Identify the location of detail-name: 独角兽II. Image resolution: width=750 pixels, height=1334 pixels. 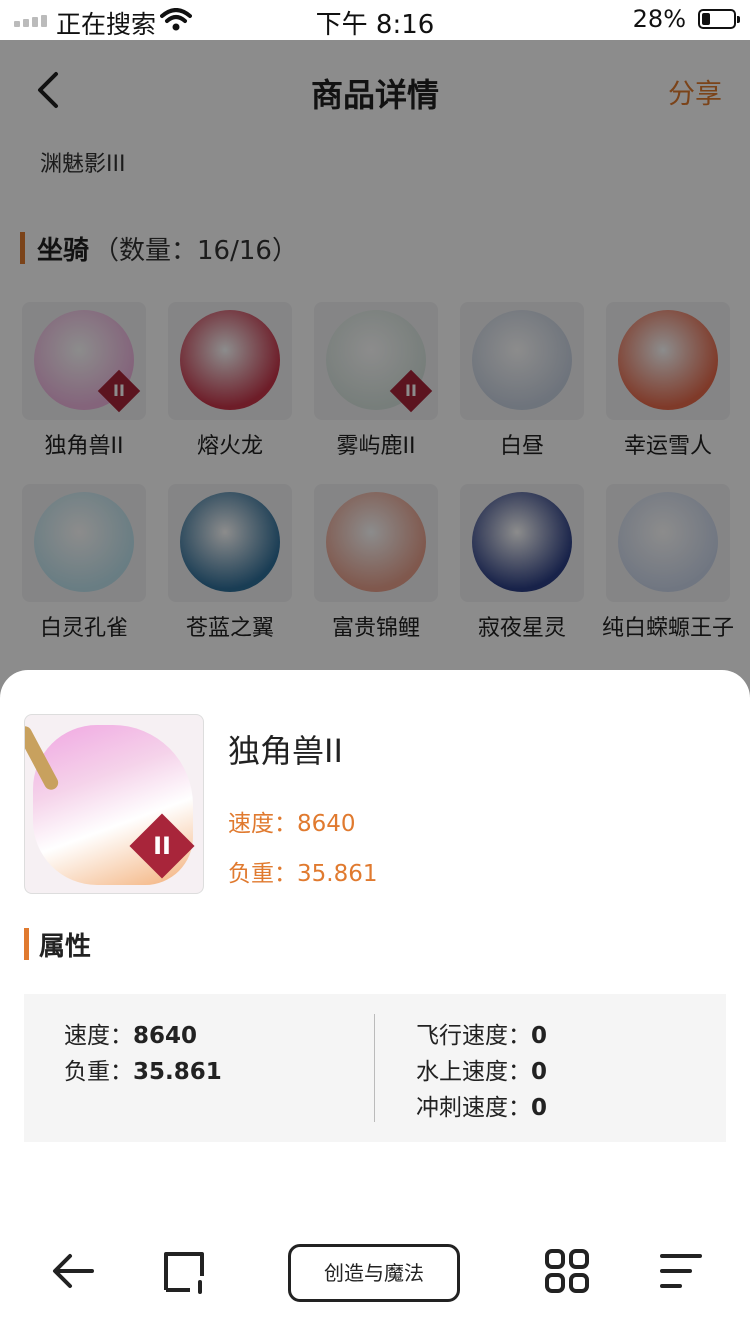
(285, 751).